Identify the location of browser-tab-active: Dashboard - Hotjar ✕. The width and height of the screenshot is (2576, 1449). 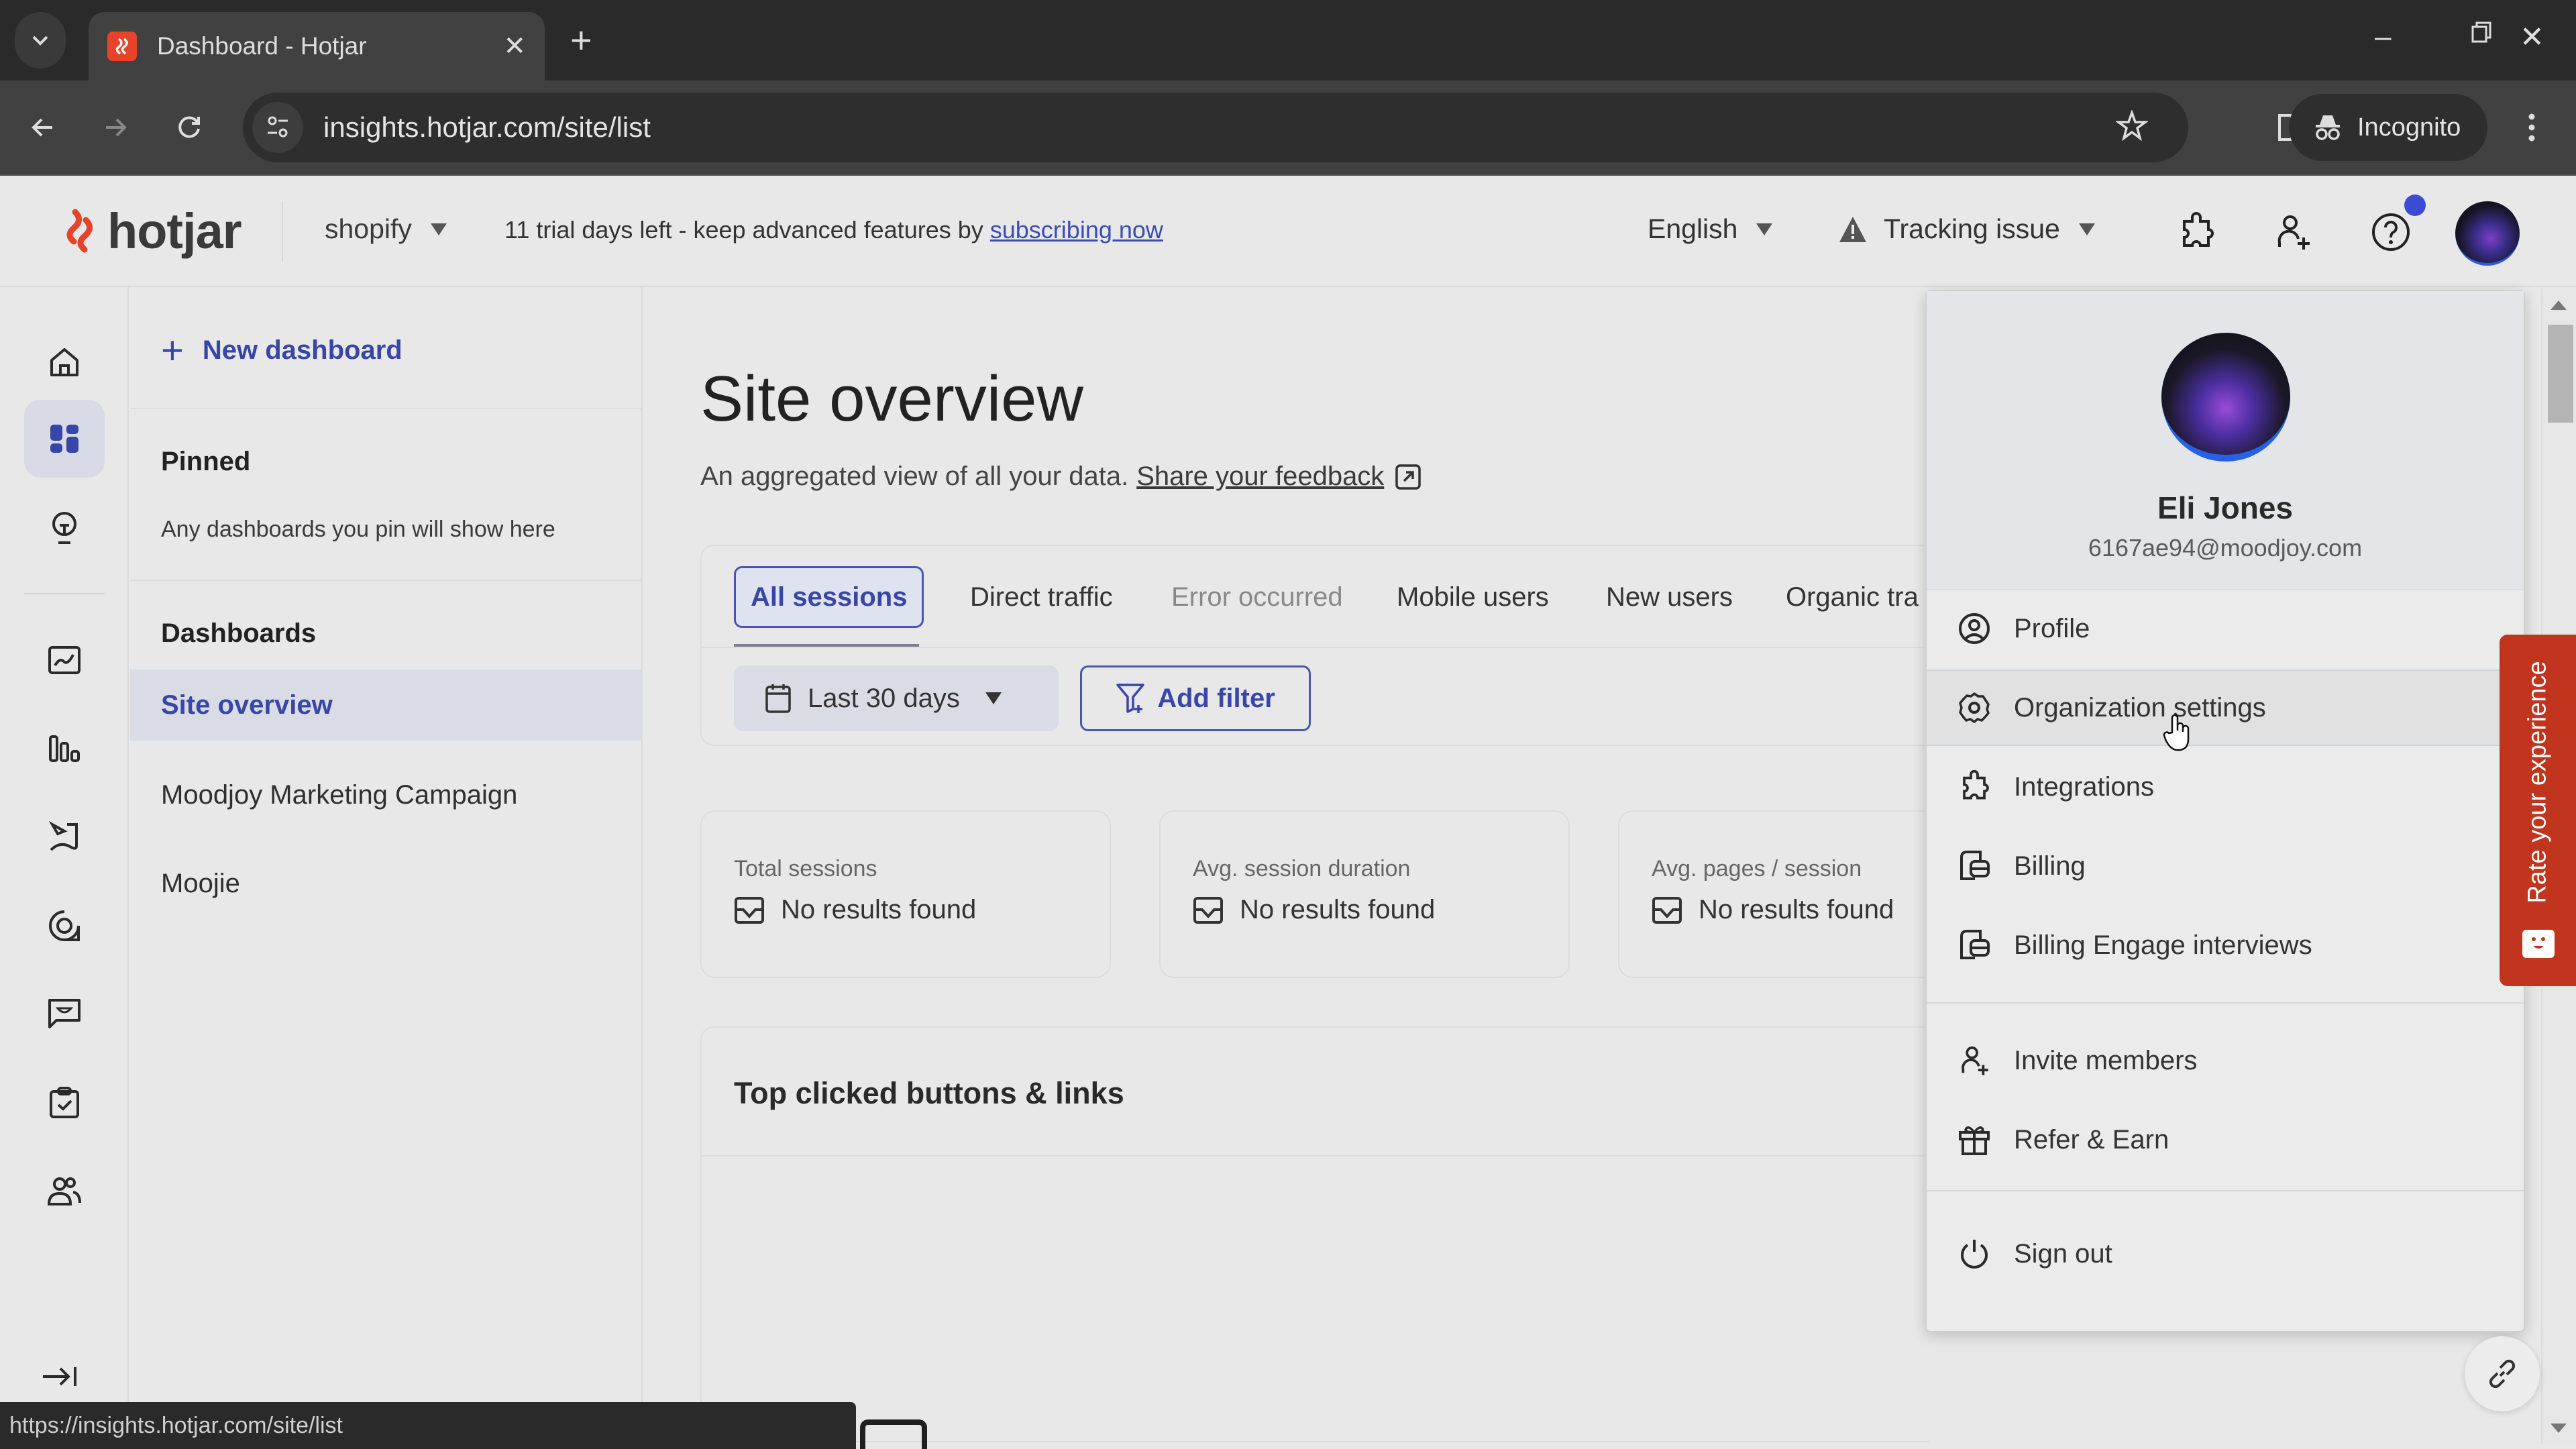
(317, 46).